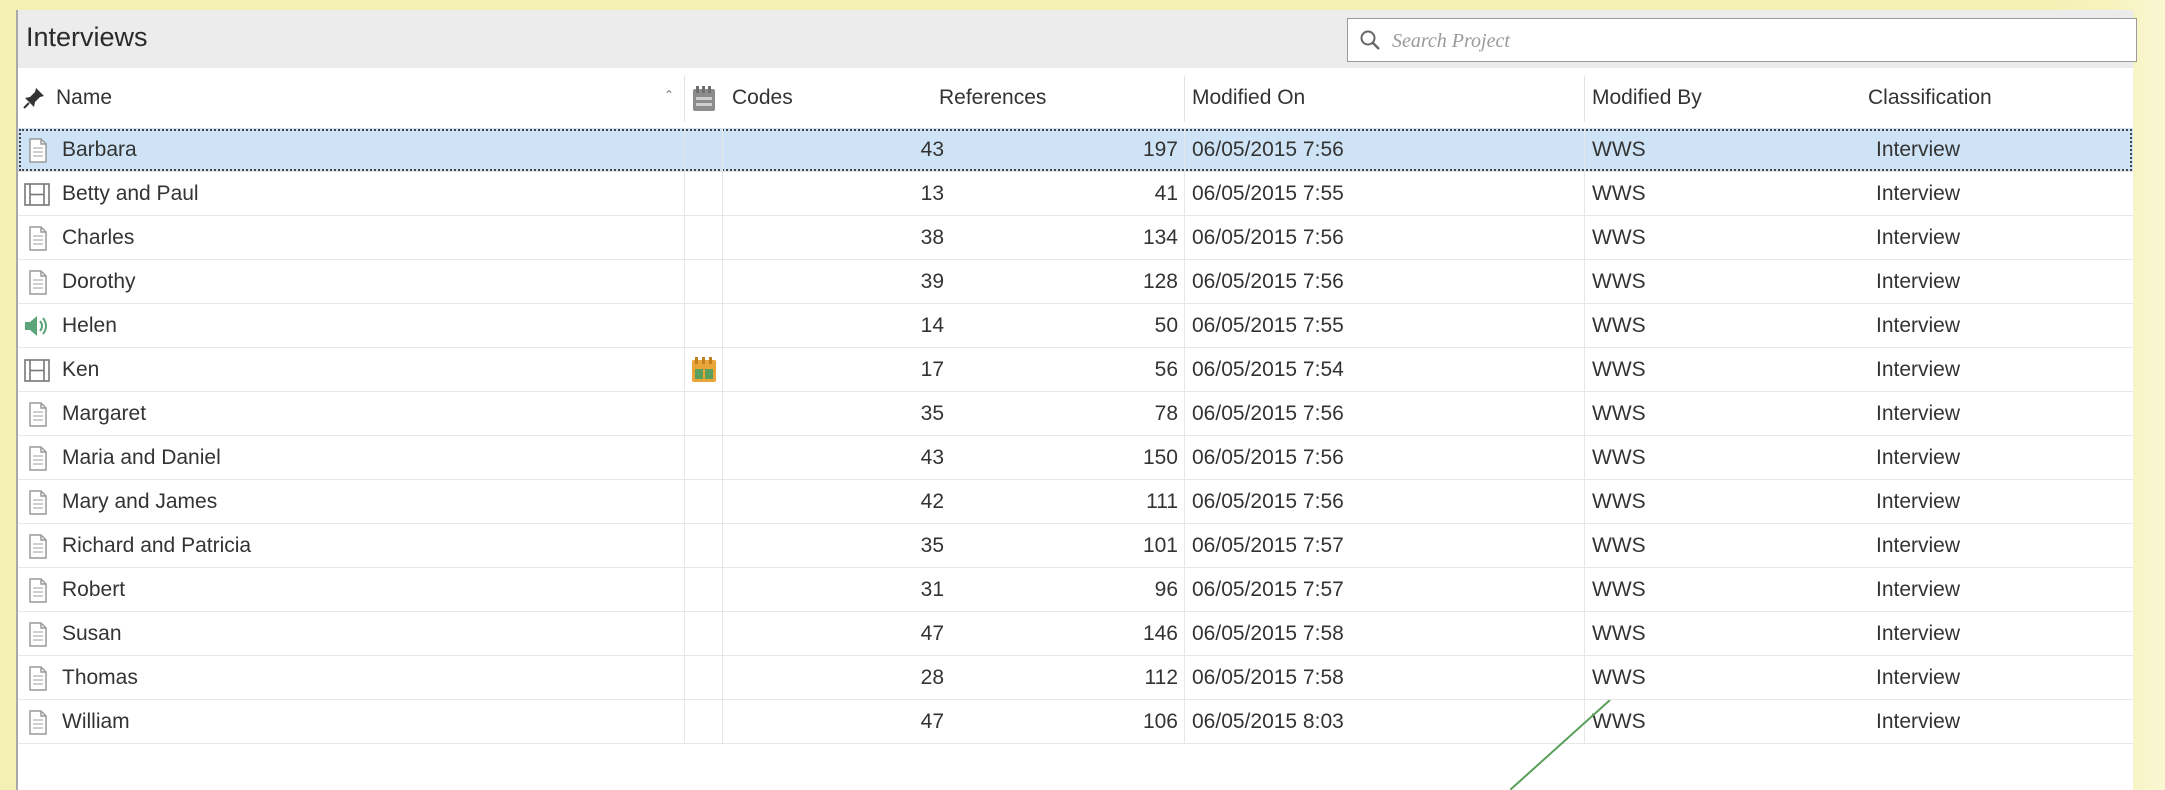 The height and width of the screenshot is (790, 2165). Describe the element at coordinates (704, 99) in the screenshot. I see `coded-column-icon` at that location.